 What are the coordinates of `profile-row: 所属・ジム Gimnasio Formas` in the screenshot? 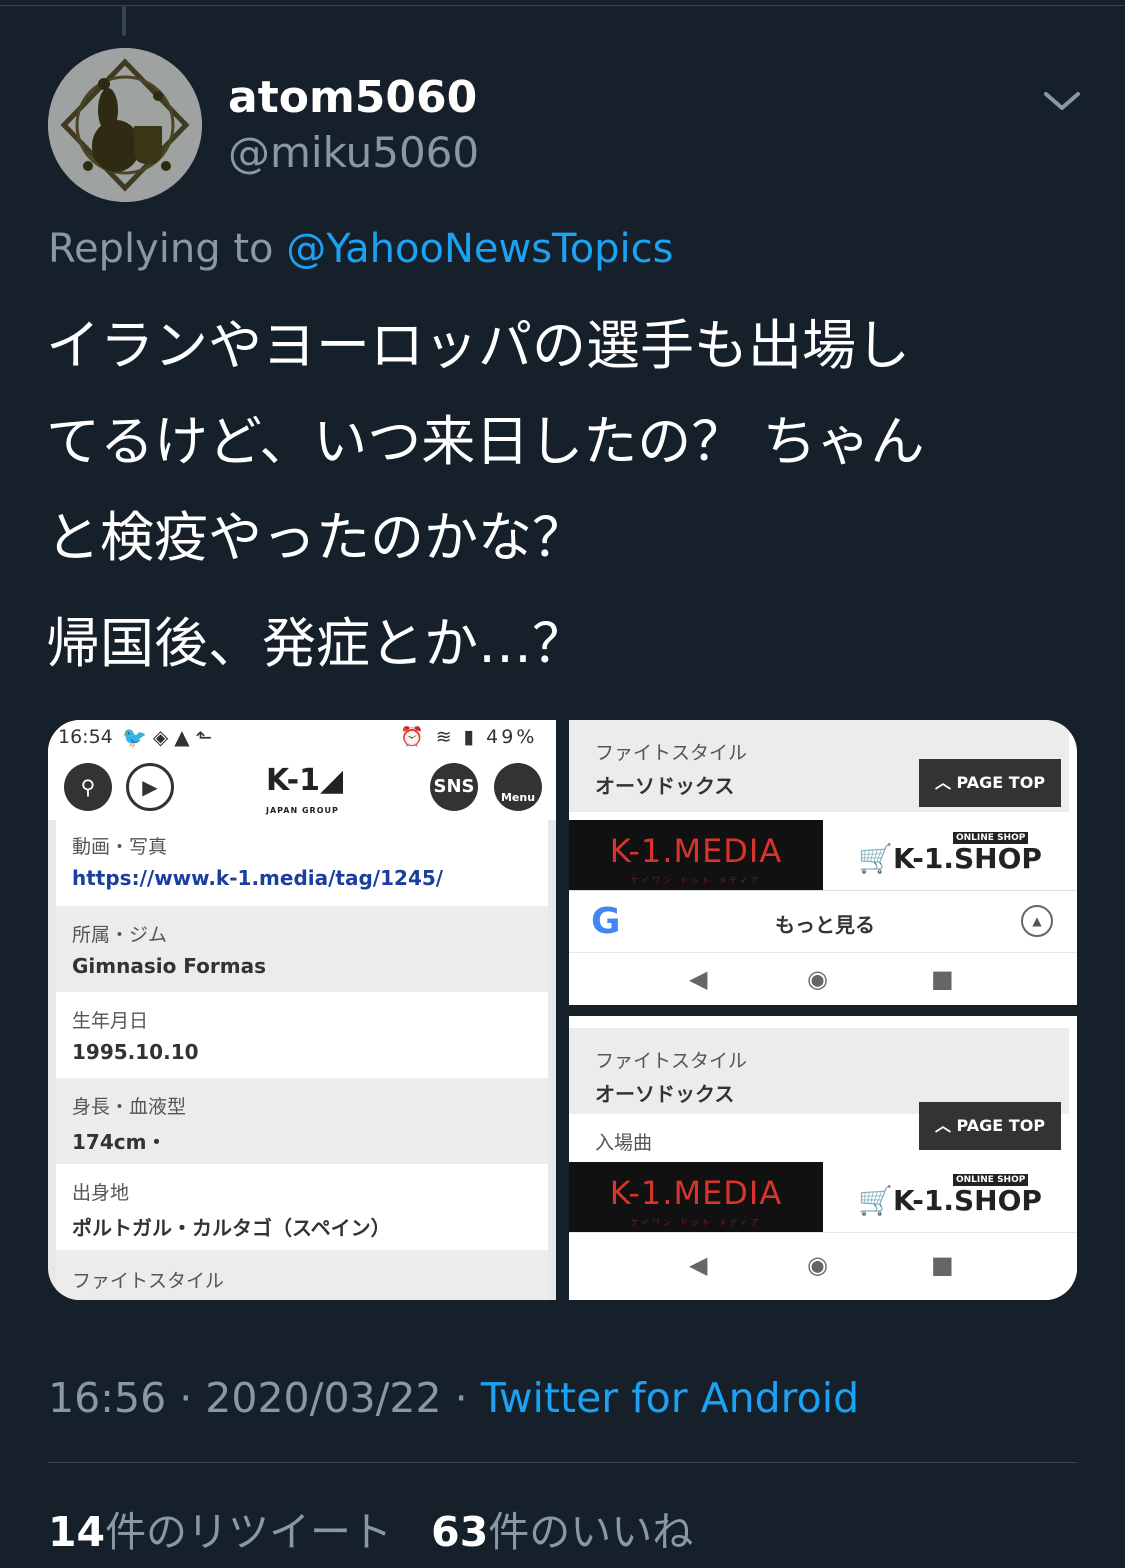 It's located at (302, 949).